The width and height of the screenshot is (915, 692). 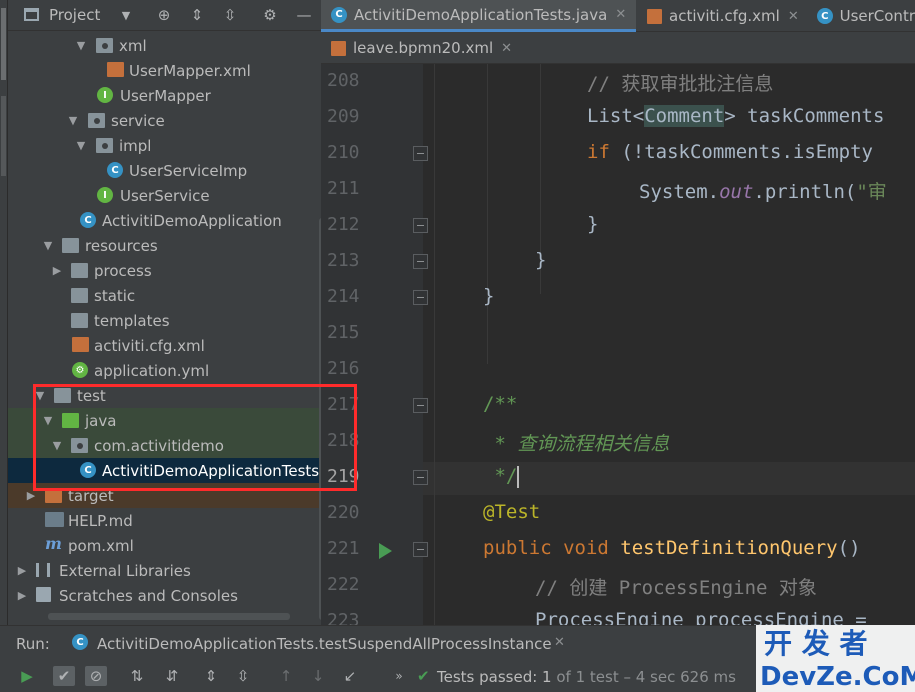 I want to click on tree-item-external-libraries: ▶ External Libraries, so click(x=164, y=570).